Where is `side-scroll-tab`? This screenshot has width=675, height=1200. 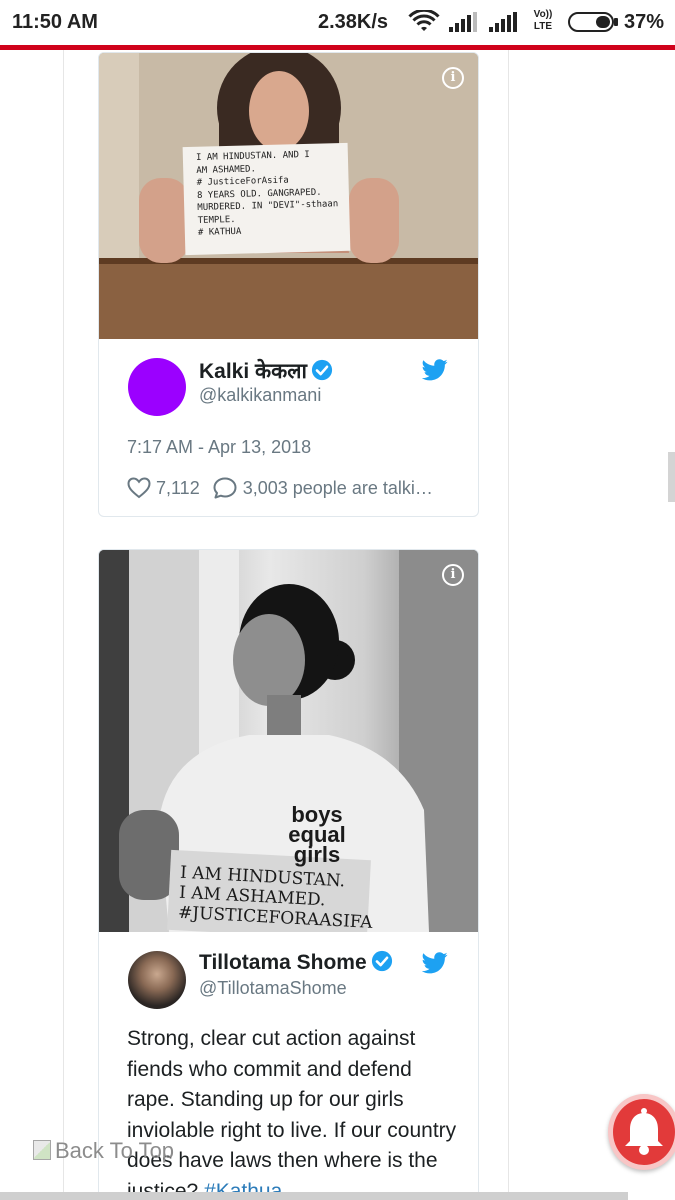
side-scroll-tab is located at coordinates (671, 477).